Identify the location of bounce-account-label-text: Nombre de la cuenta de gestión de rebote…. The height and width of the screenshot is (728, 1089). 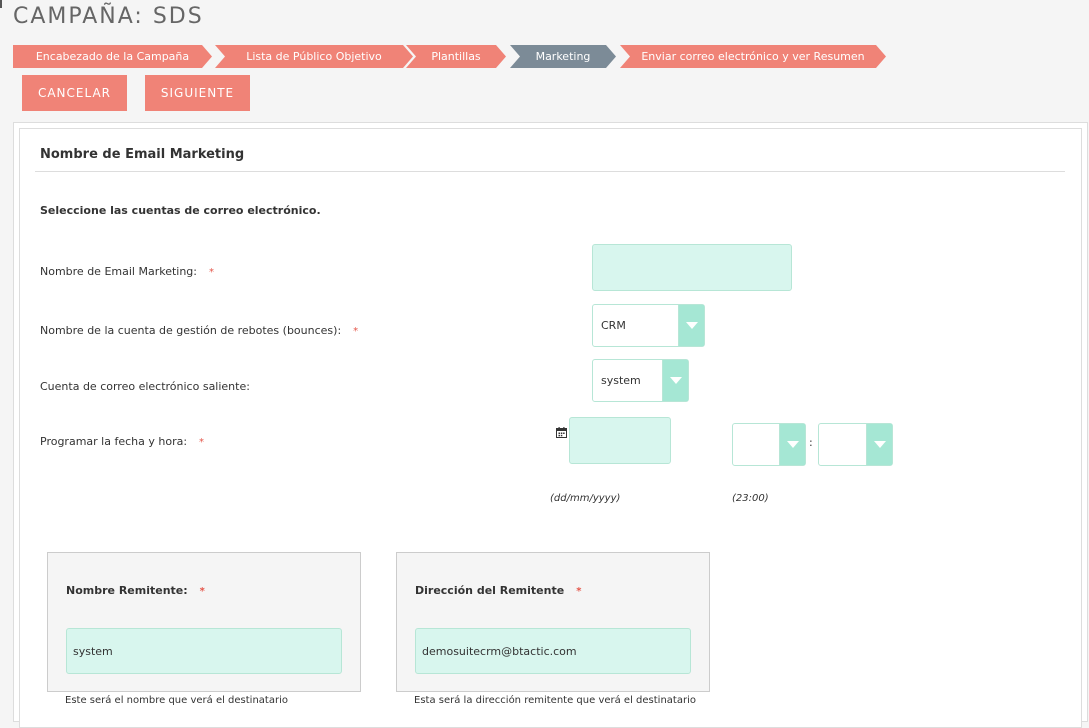
(191, 330).